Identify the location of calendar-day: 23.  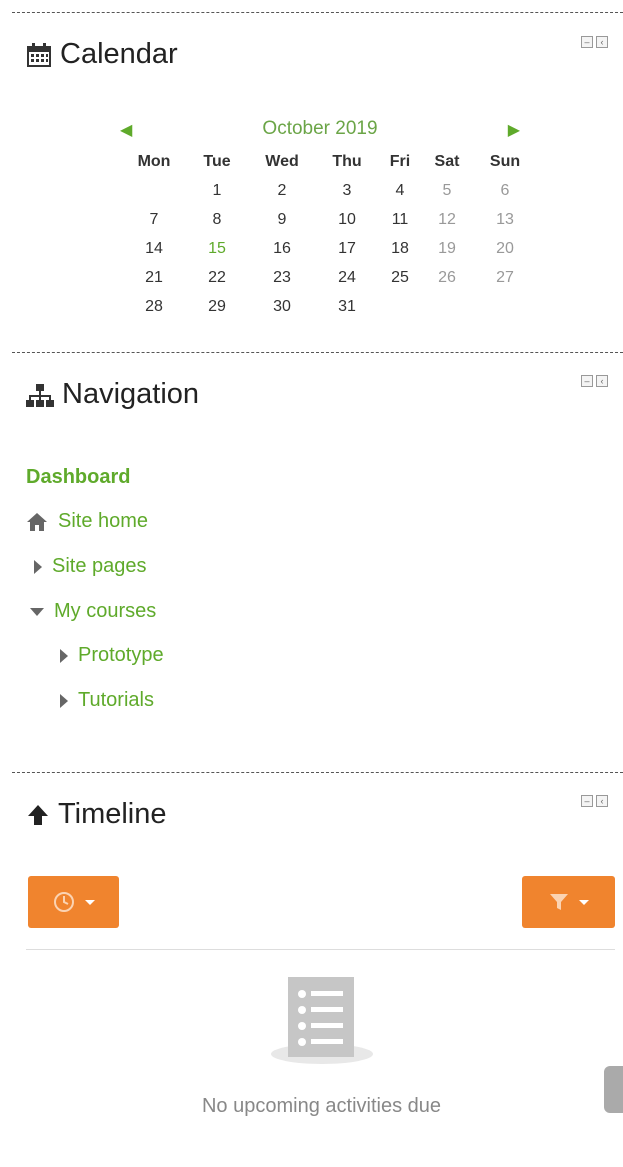
(282, 277).